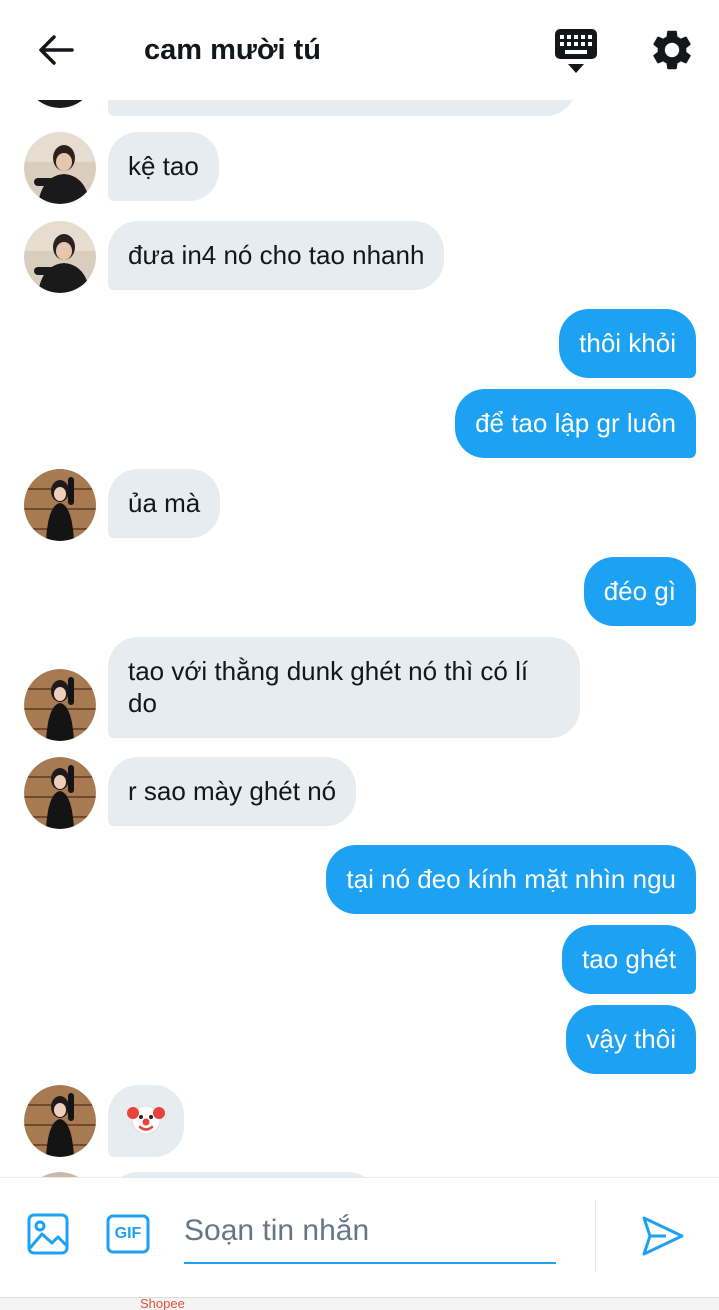 This screenshot has width=719, height=1310. I want to click on message-bubble-incoming: ủa mà, so click(164, 503).